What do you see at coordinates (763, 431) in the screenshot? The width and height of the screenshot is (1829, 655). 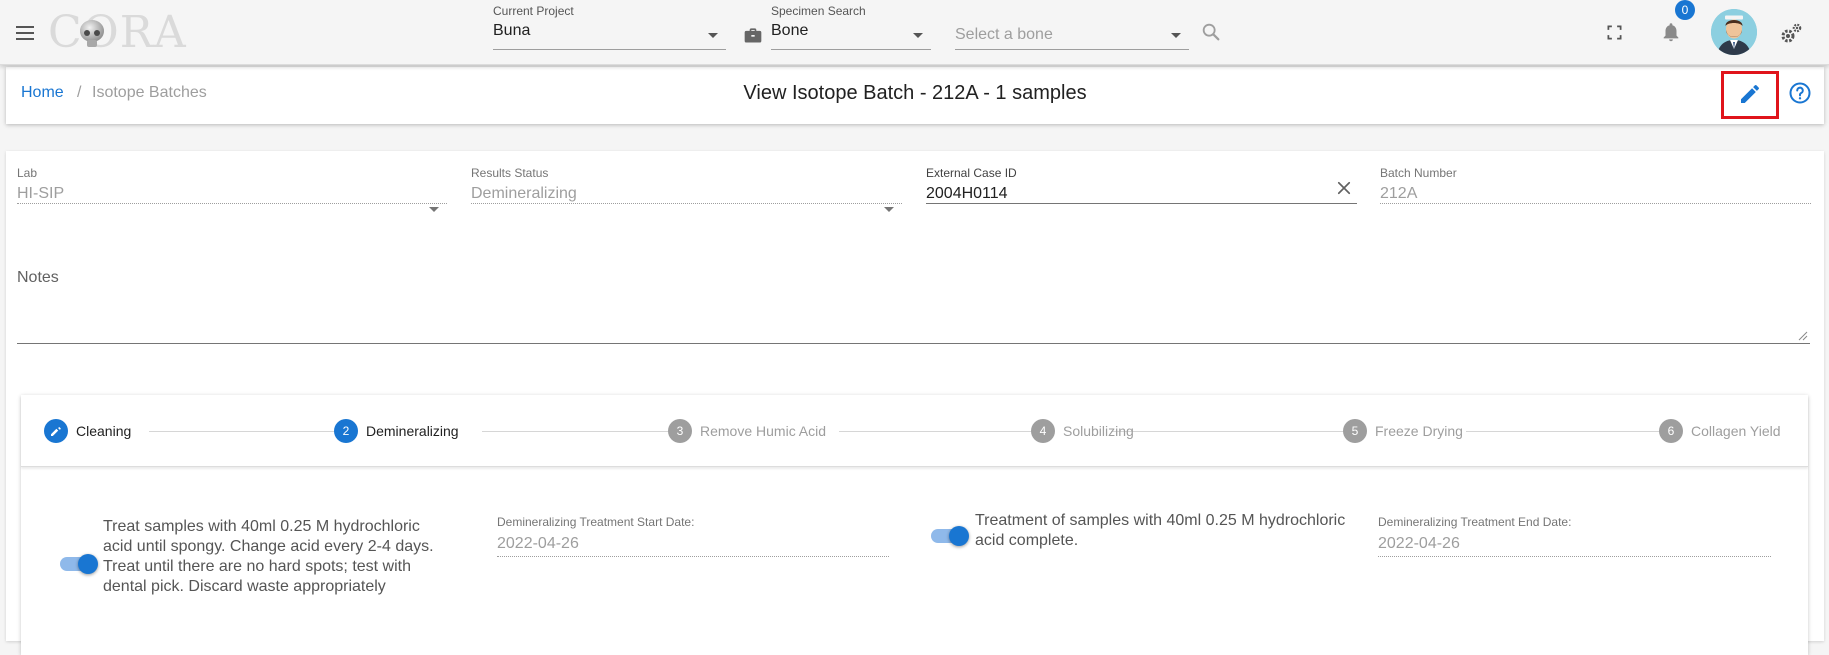 I see `step-label: Remove Humic Acid` at bounding box center [763, 431].